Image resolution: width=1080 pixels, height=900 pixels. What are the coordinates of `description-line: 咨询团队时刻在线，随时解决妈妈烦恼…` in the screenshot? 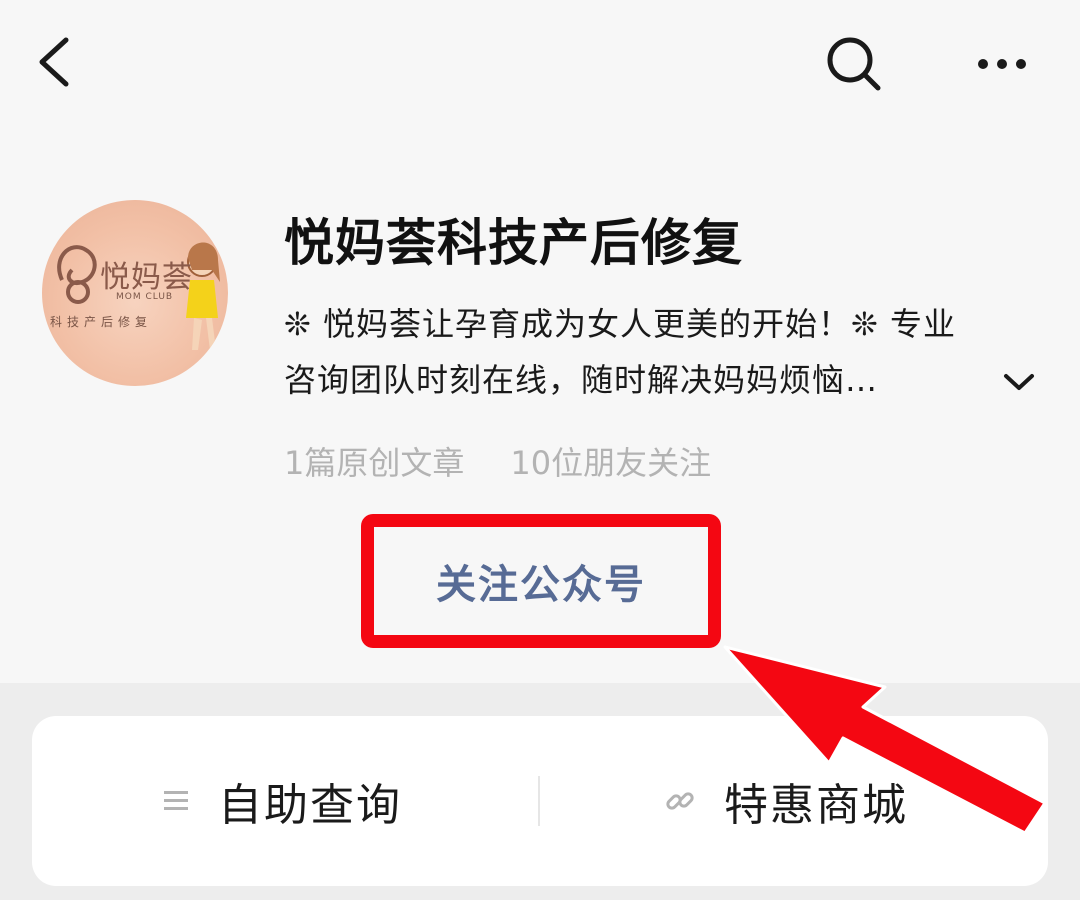 It's located at (581, 380).